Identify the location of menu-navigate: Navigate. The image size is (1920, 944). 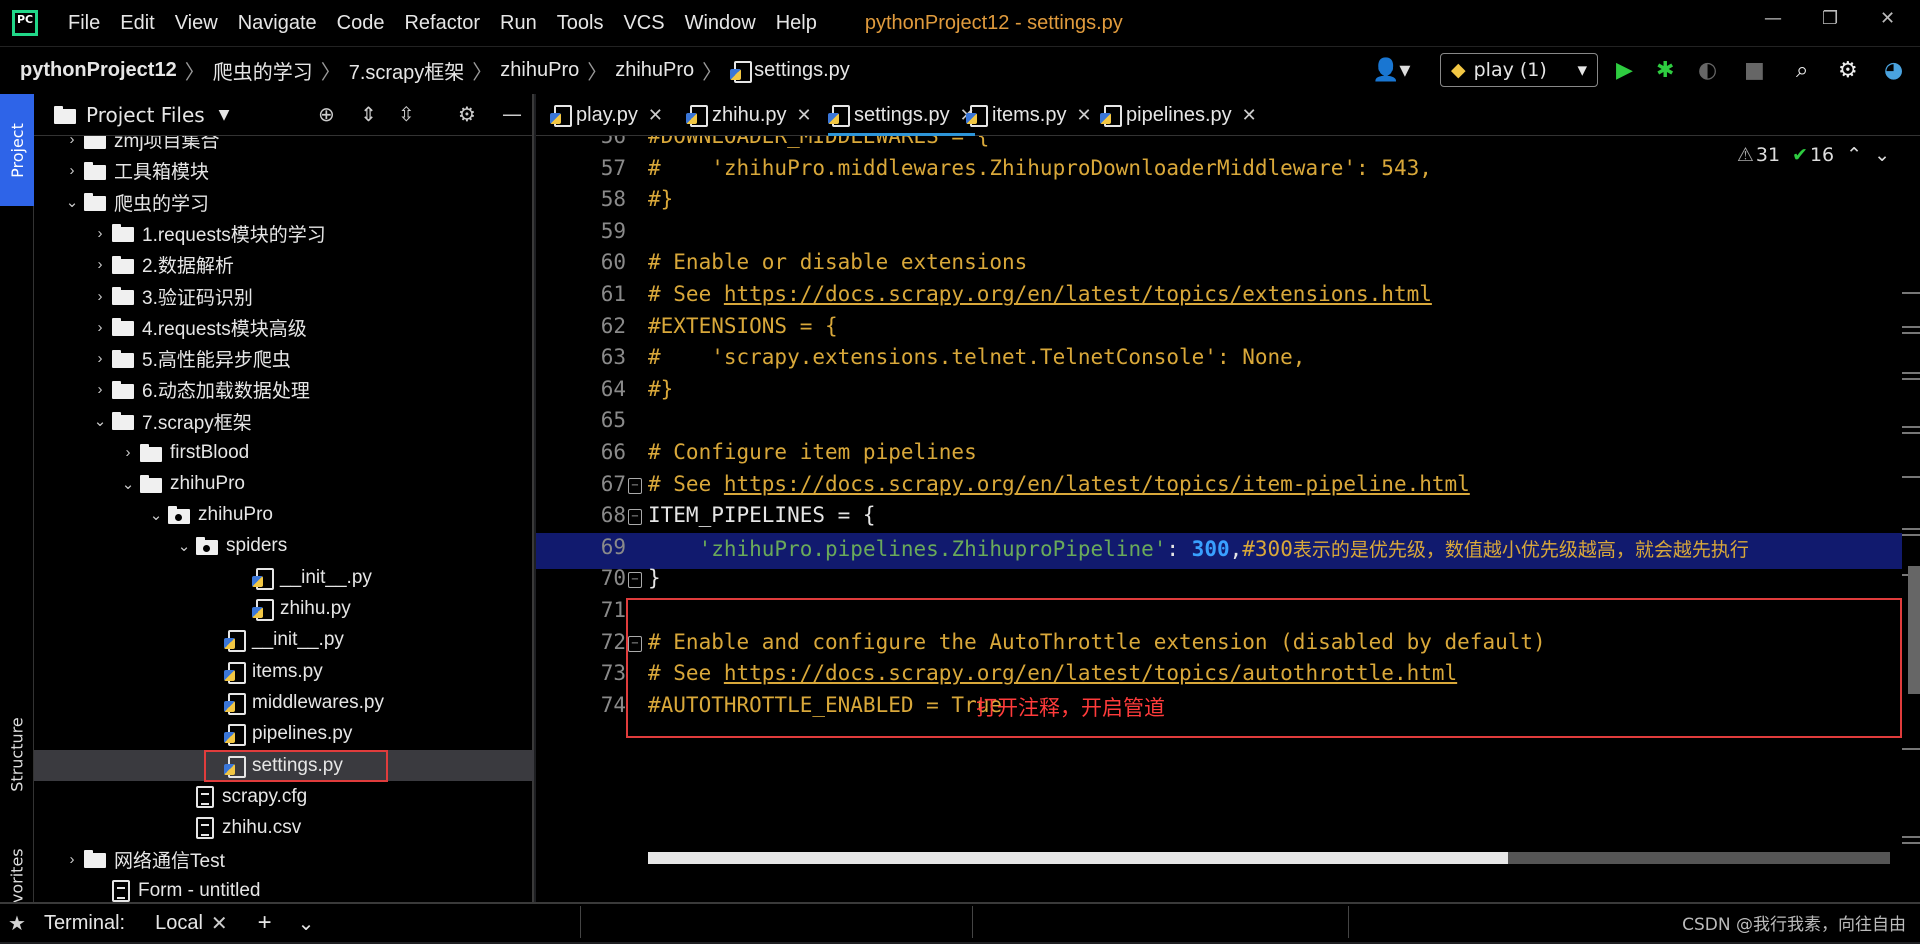
(277, 23).